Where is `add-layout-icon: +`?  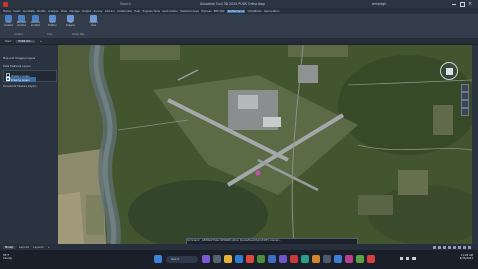 add-layout-icon: + is located at coordinates (49, 247).